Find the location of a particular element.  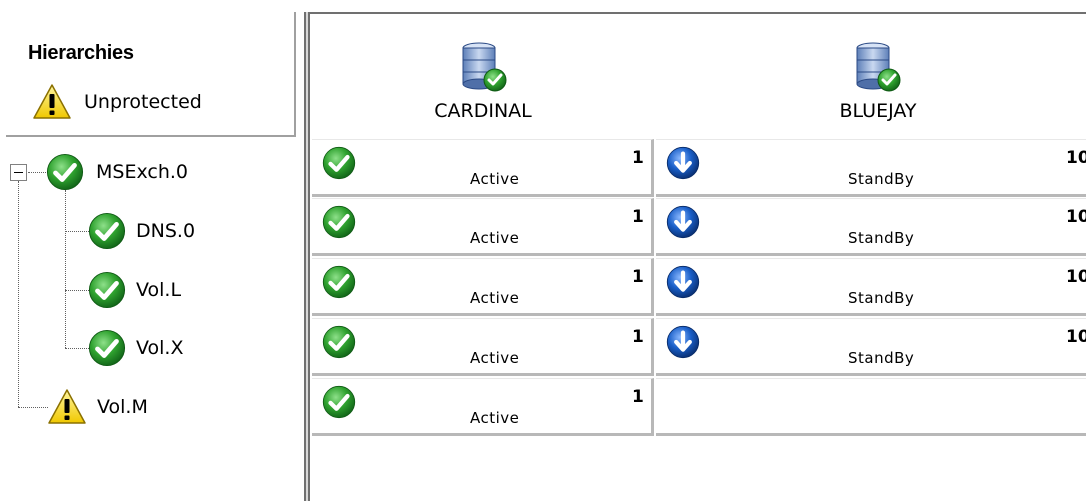

server-name: CARDINAL is located at coordinates (483, 111).